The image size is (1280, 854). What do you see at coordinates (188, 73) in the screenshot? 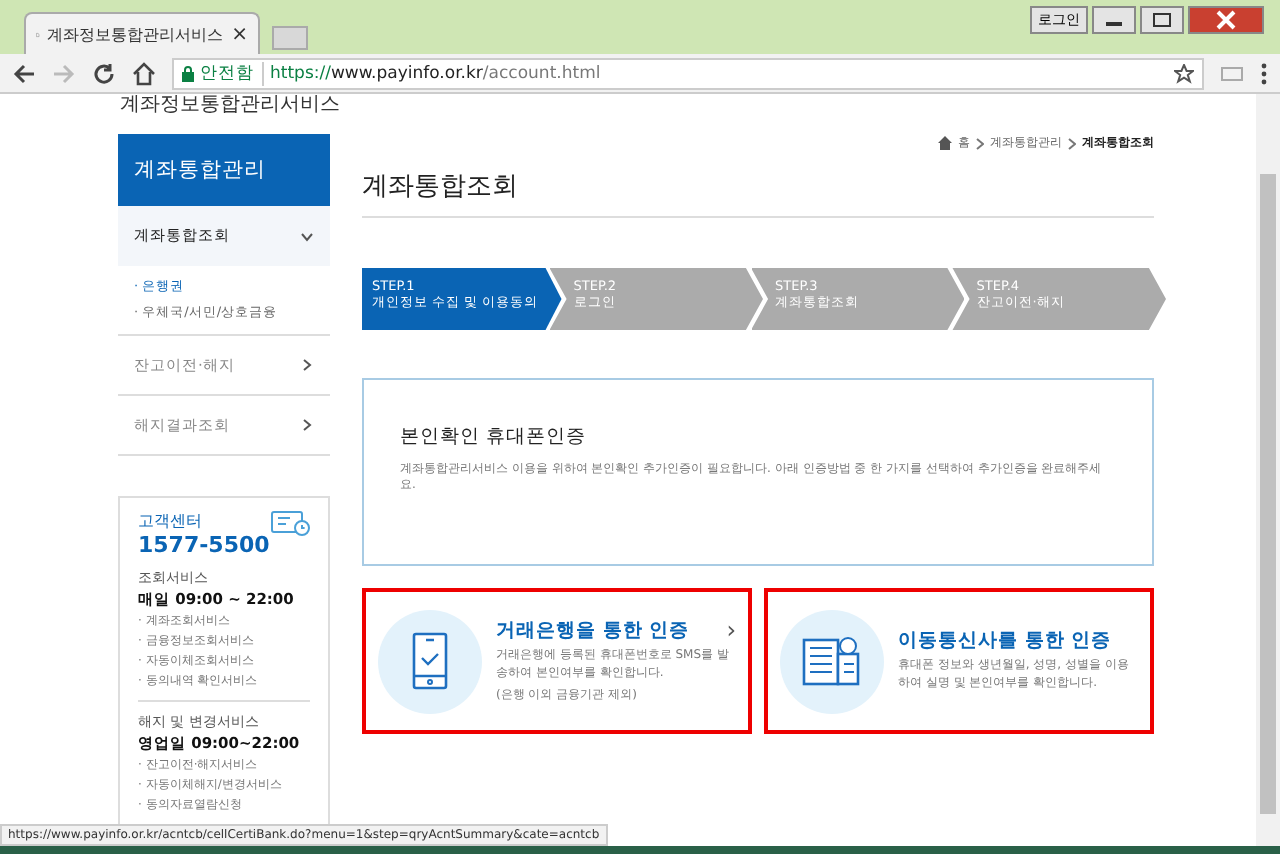
I see `lock-icon` at bounding box center [188, 73].